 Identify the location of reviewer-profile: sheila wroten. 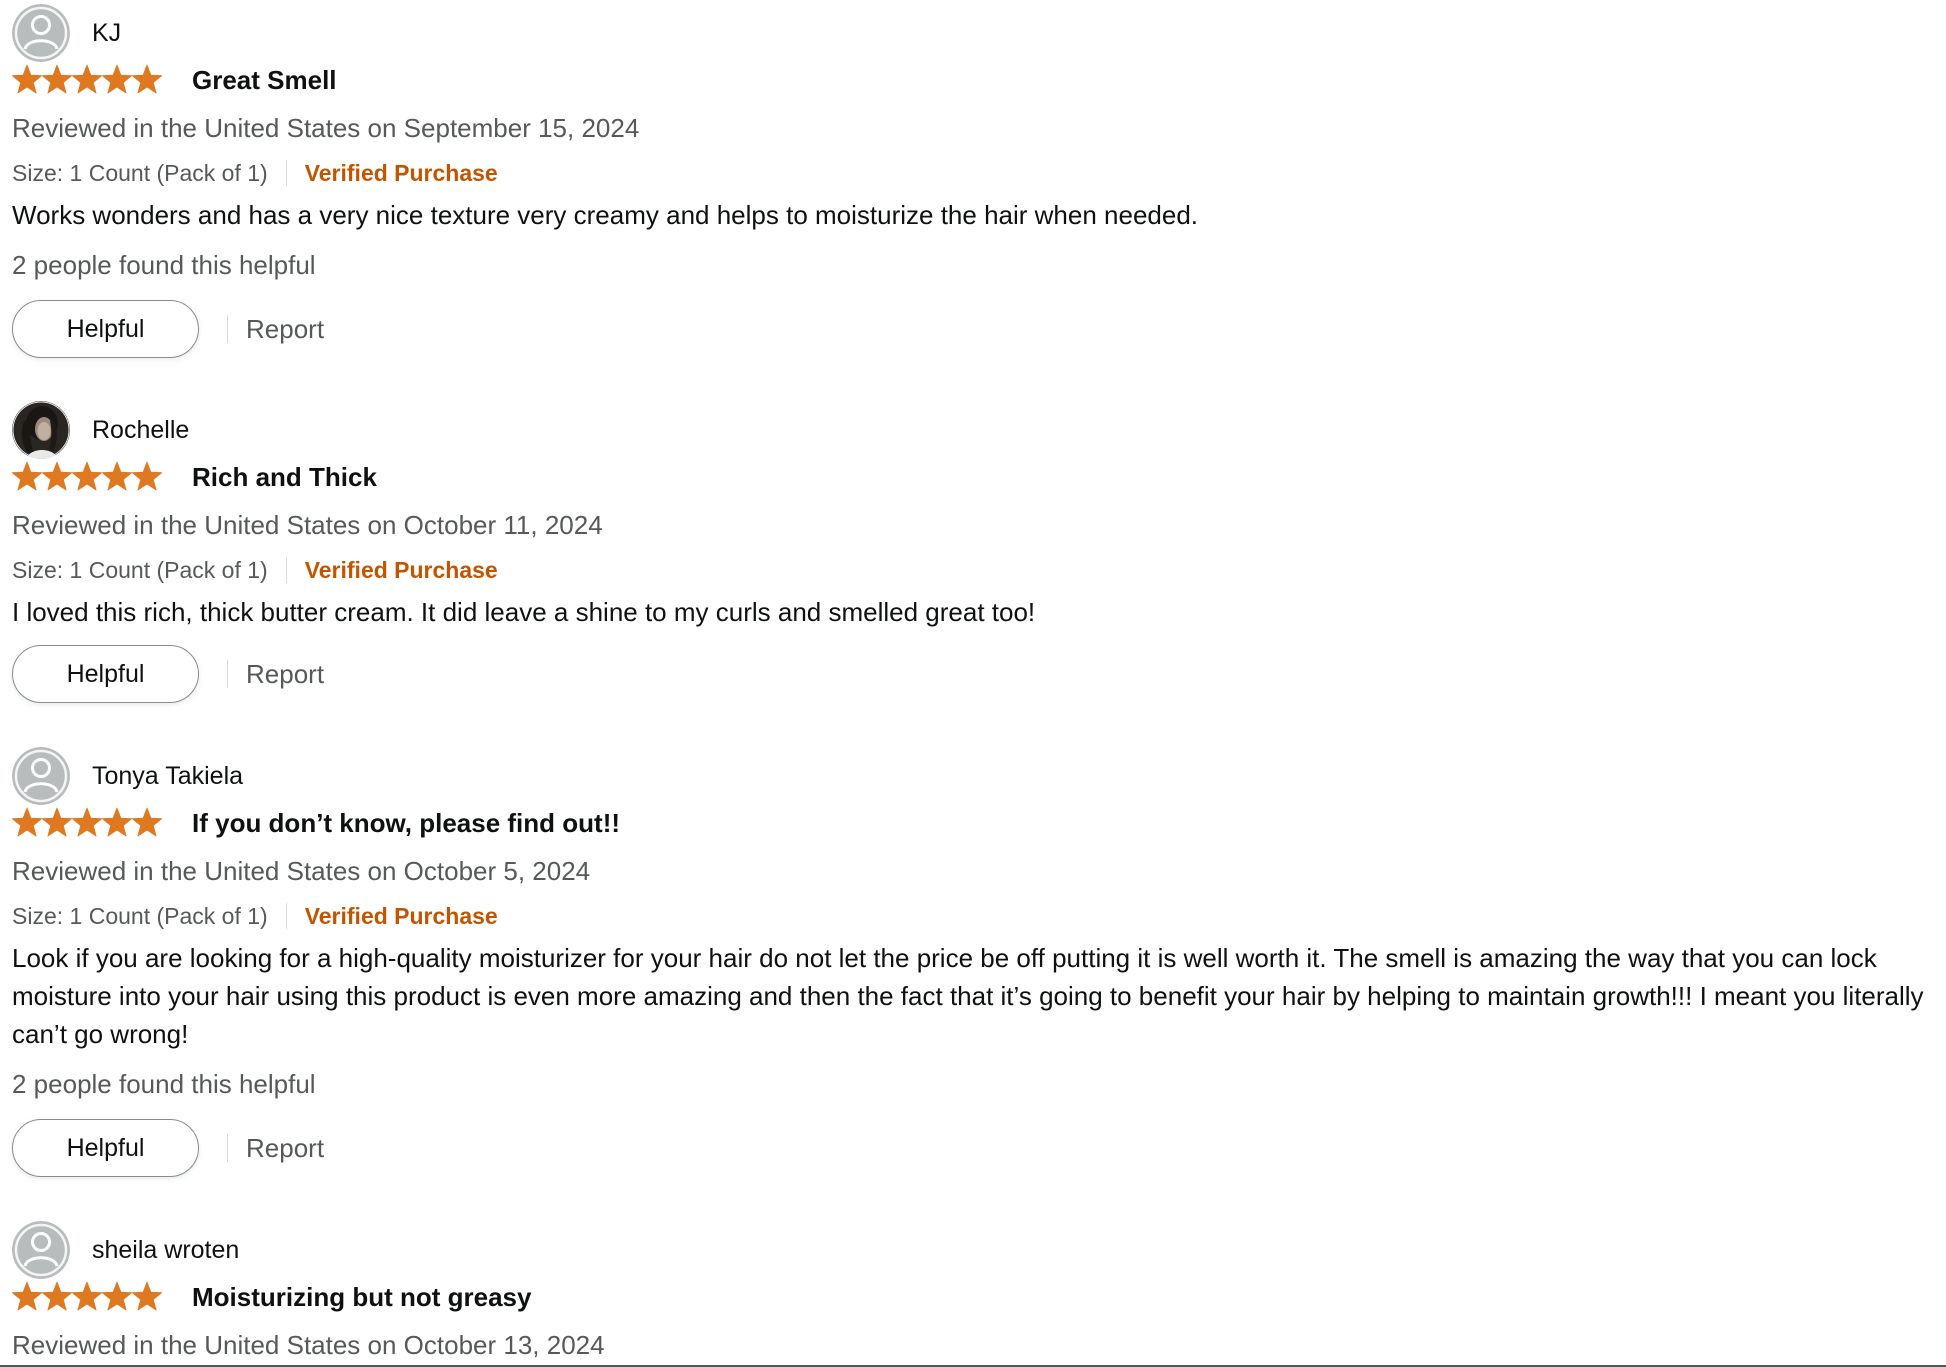
(125, 1250).